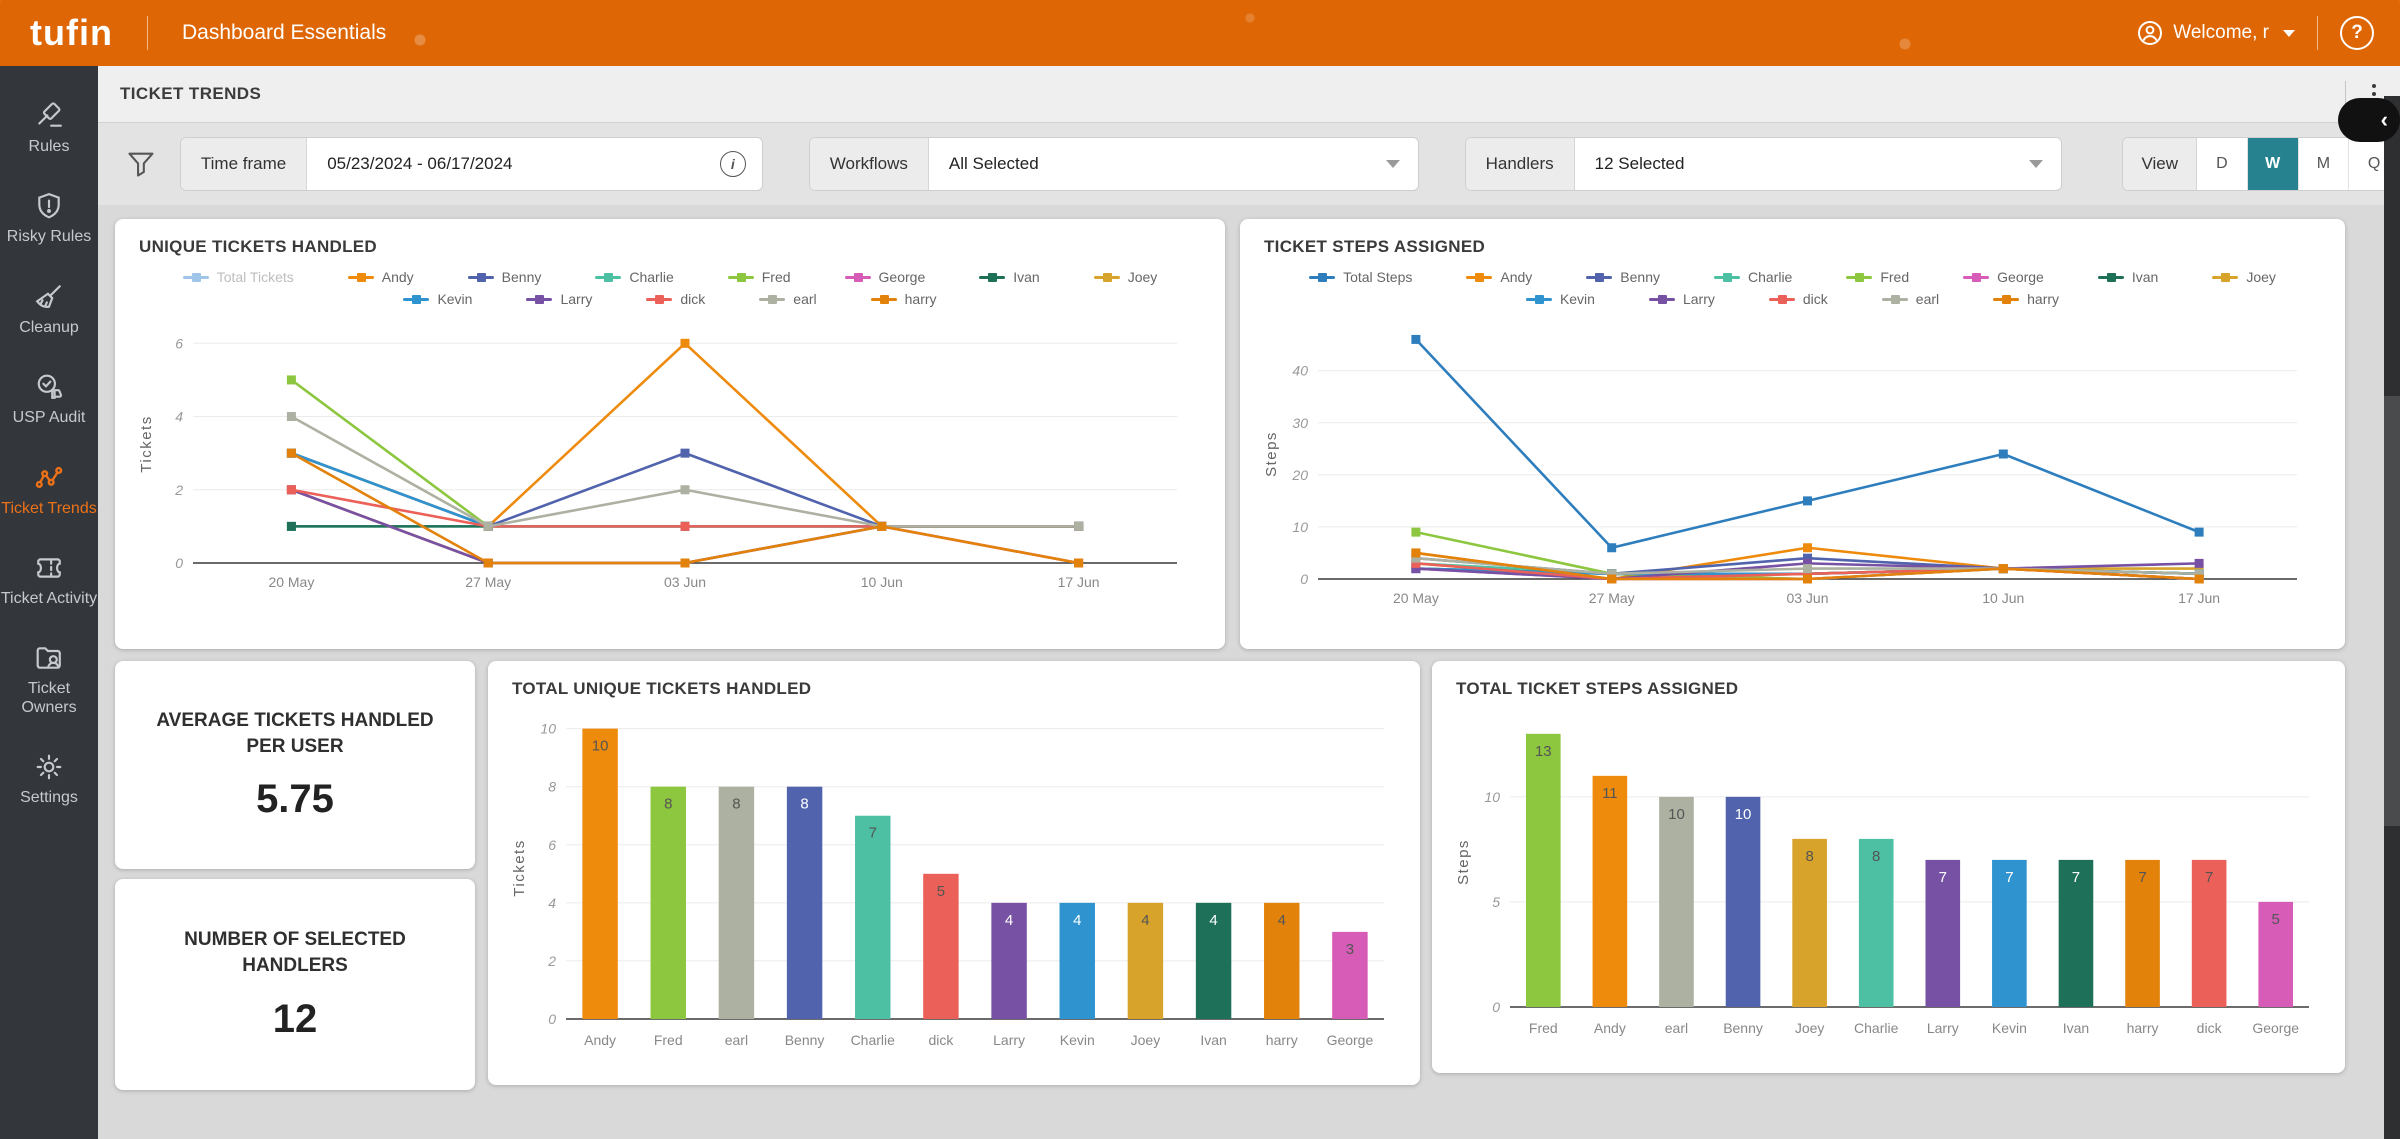  I want to click on legend-label: Benny, so click(1640, 277).